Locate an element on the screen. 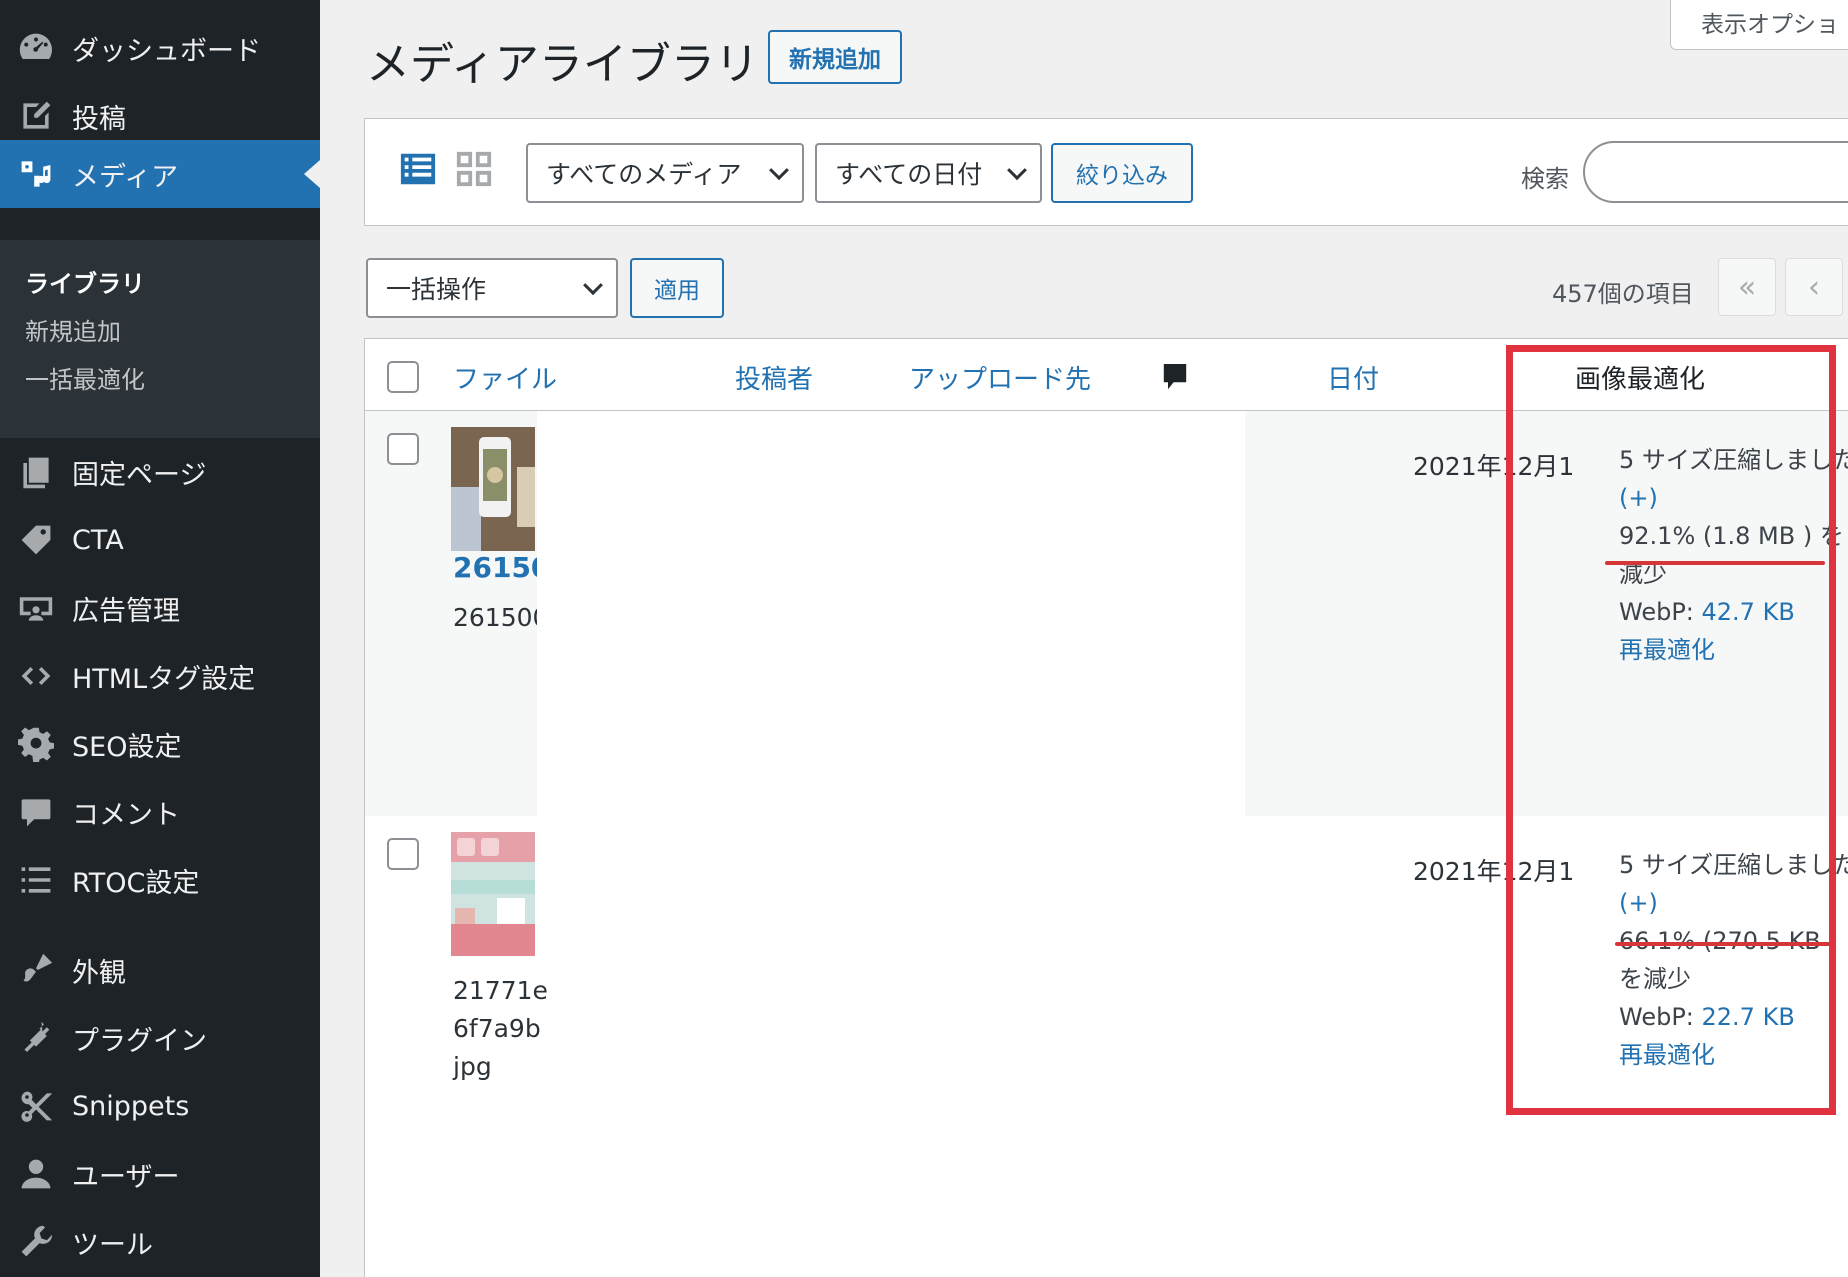  menu-ads: 広告管理 is located at coordinates (160, 608).